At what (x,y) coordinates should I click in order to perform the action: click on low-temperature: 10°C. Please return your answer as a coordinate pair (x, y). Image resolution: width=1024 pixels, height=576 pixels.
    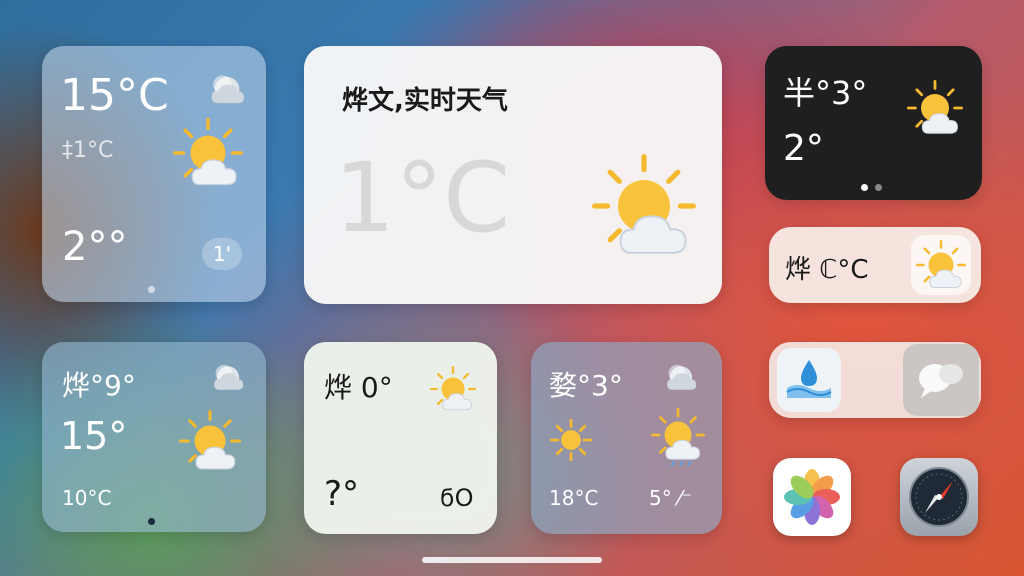
    Looking at the image, I should click on (87, 498).